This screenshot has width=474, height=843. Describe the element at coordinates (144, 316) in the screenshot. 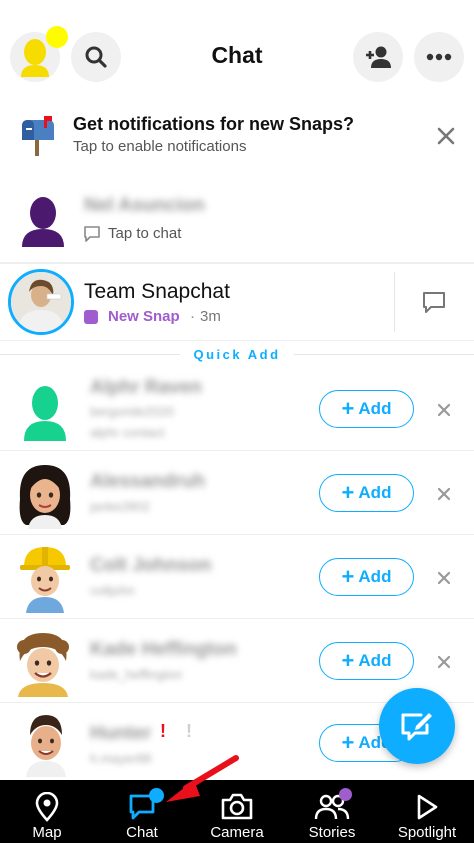

I see `chat-status: New Snap` at that location.